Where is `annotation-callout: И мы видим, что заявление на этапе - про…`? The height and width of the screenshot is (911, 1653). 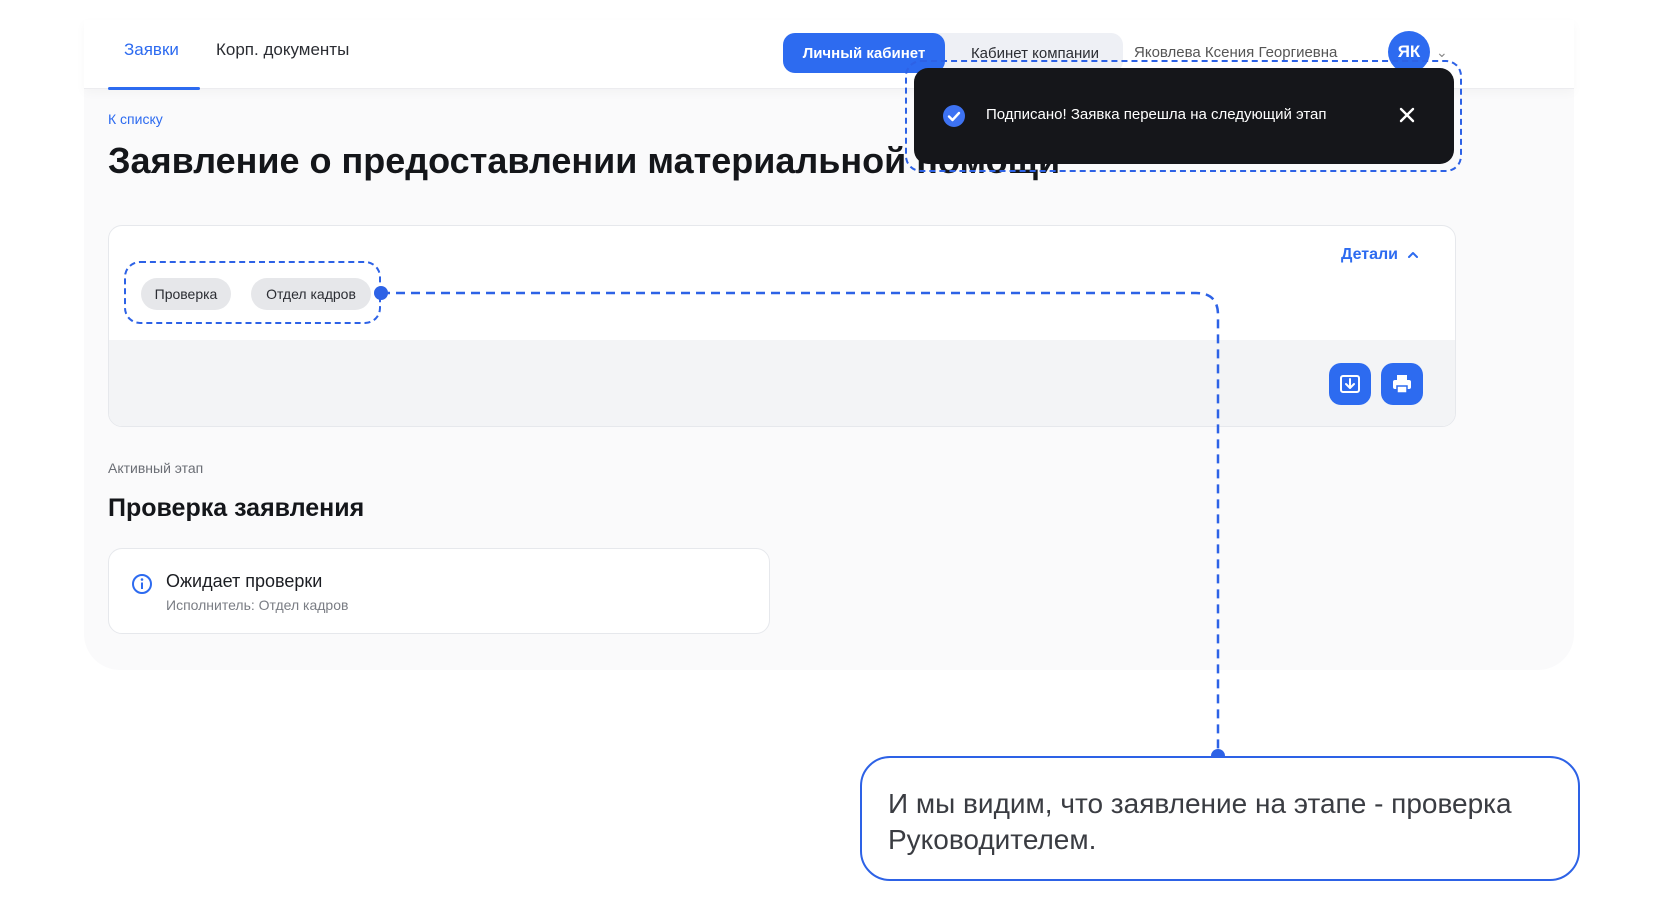
annotation-callout: И мы видим, что заявление на этапе - про… is located at coordinates (1220, 818).